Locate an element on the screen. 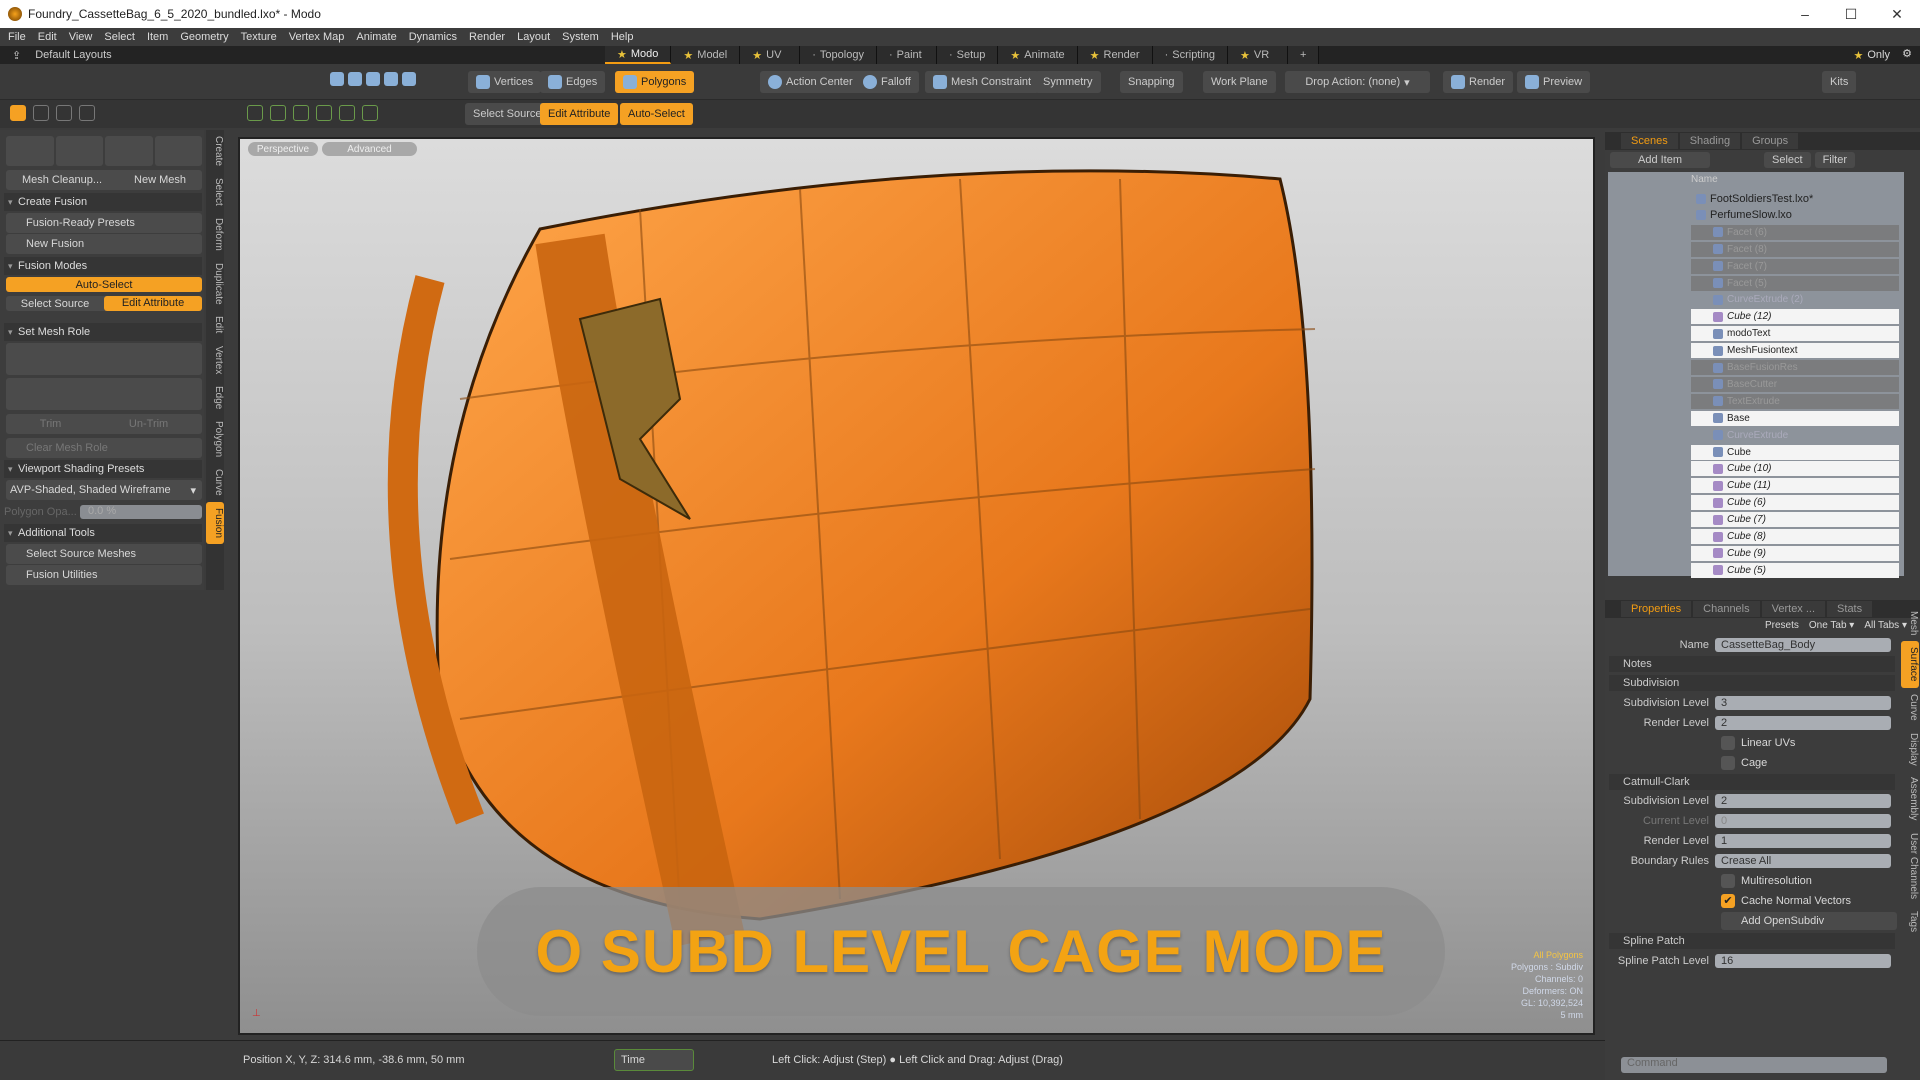  action-center-button: Action Center is located at coordinates (810, 82).